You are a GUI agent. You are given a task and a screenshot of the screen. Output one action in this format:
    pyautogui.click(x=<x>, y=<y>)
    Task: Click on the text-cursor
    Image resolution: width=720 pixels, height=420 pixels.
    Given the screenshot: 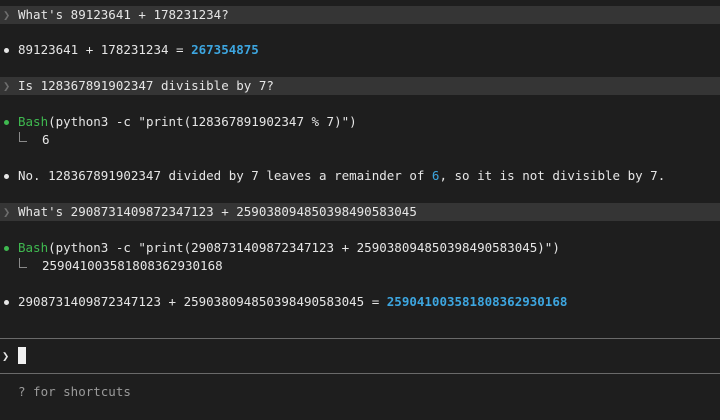 What is the action you would take?
    pyautogui.click(x=22, y=355)
    